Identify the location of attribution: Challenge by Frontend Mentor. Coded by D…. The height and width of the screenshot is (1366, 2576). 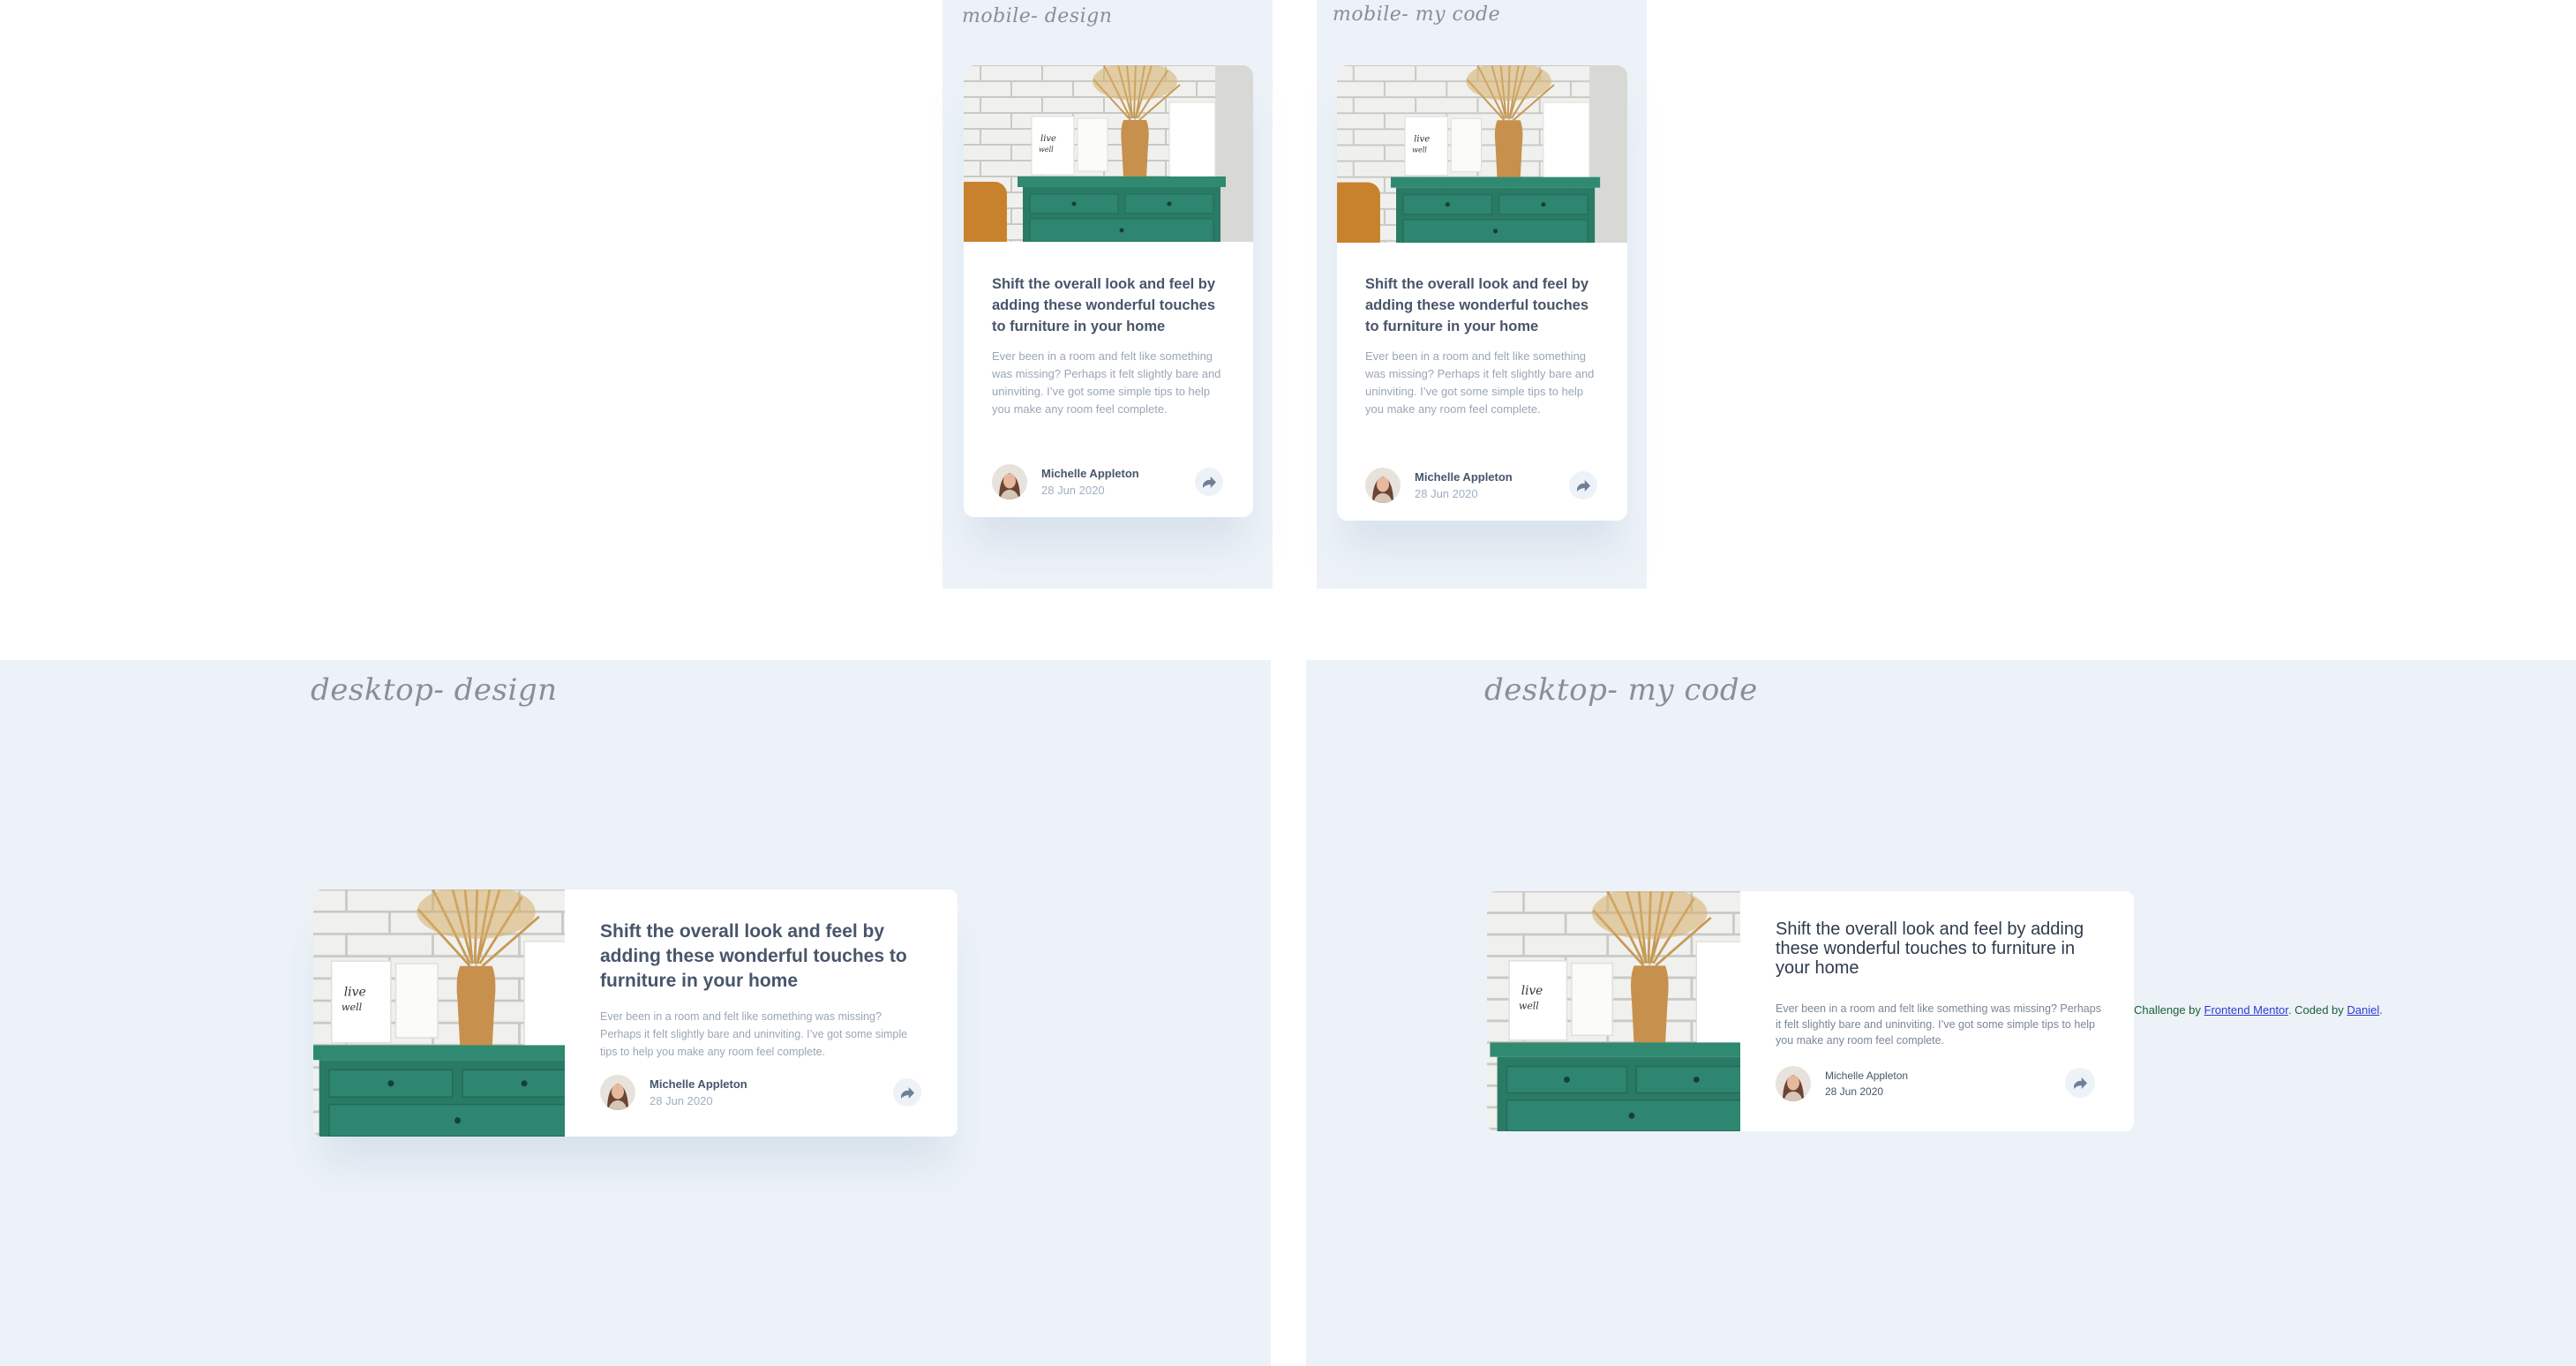
(2258, 1010).